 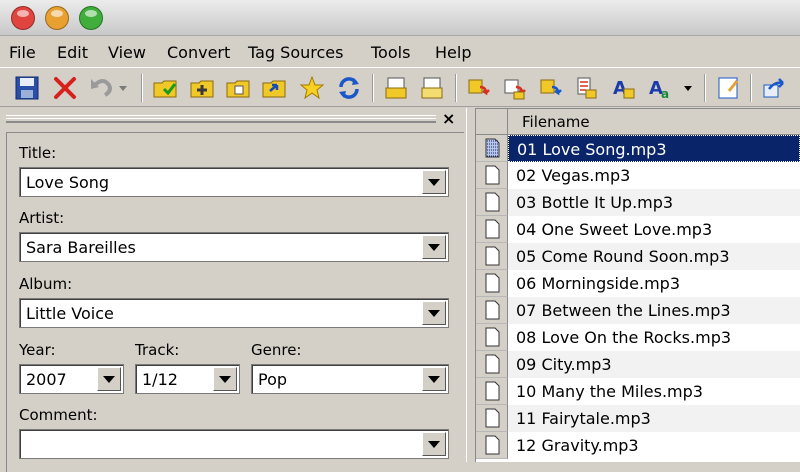 What do you see at coordinates (400, 18) in the screenshot?
I see `title-bar` at bounding box center [400, 18].